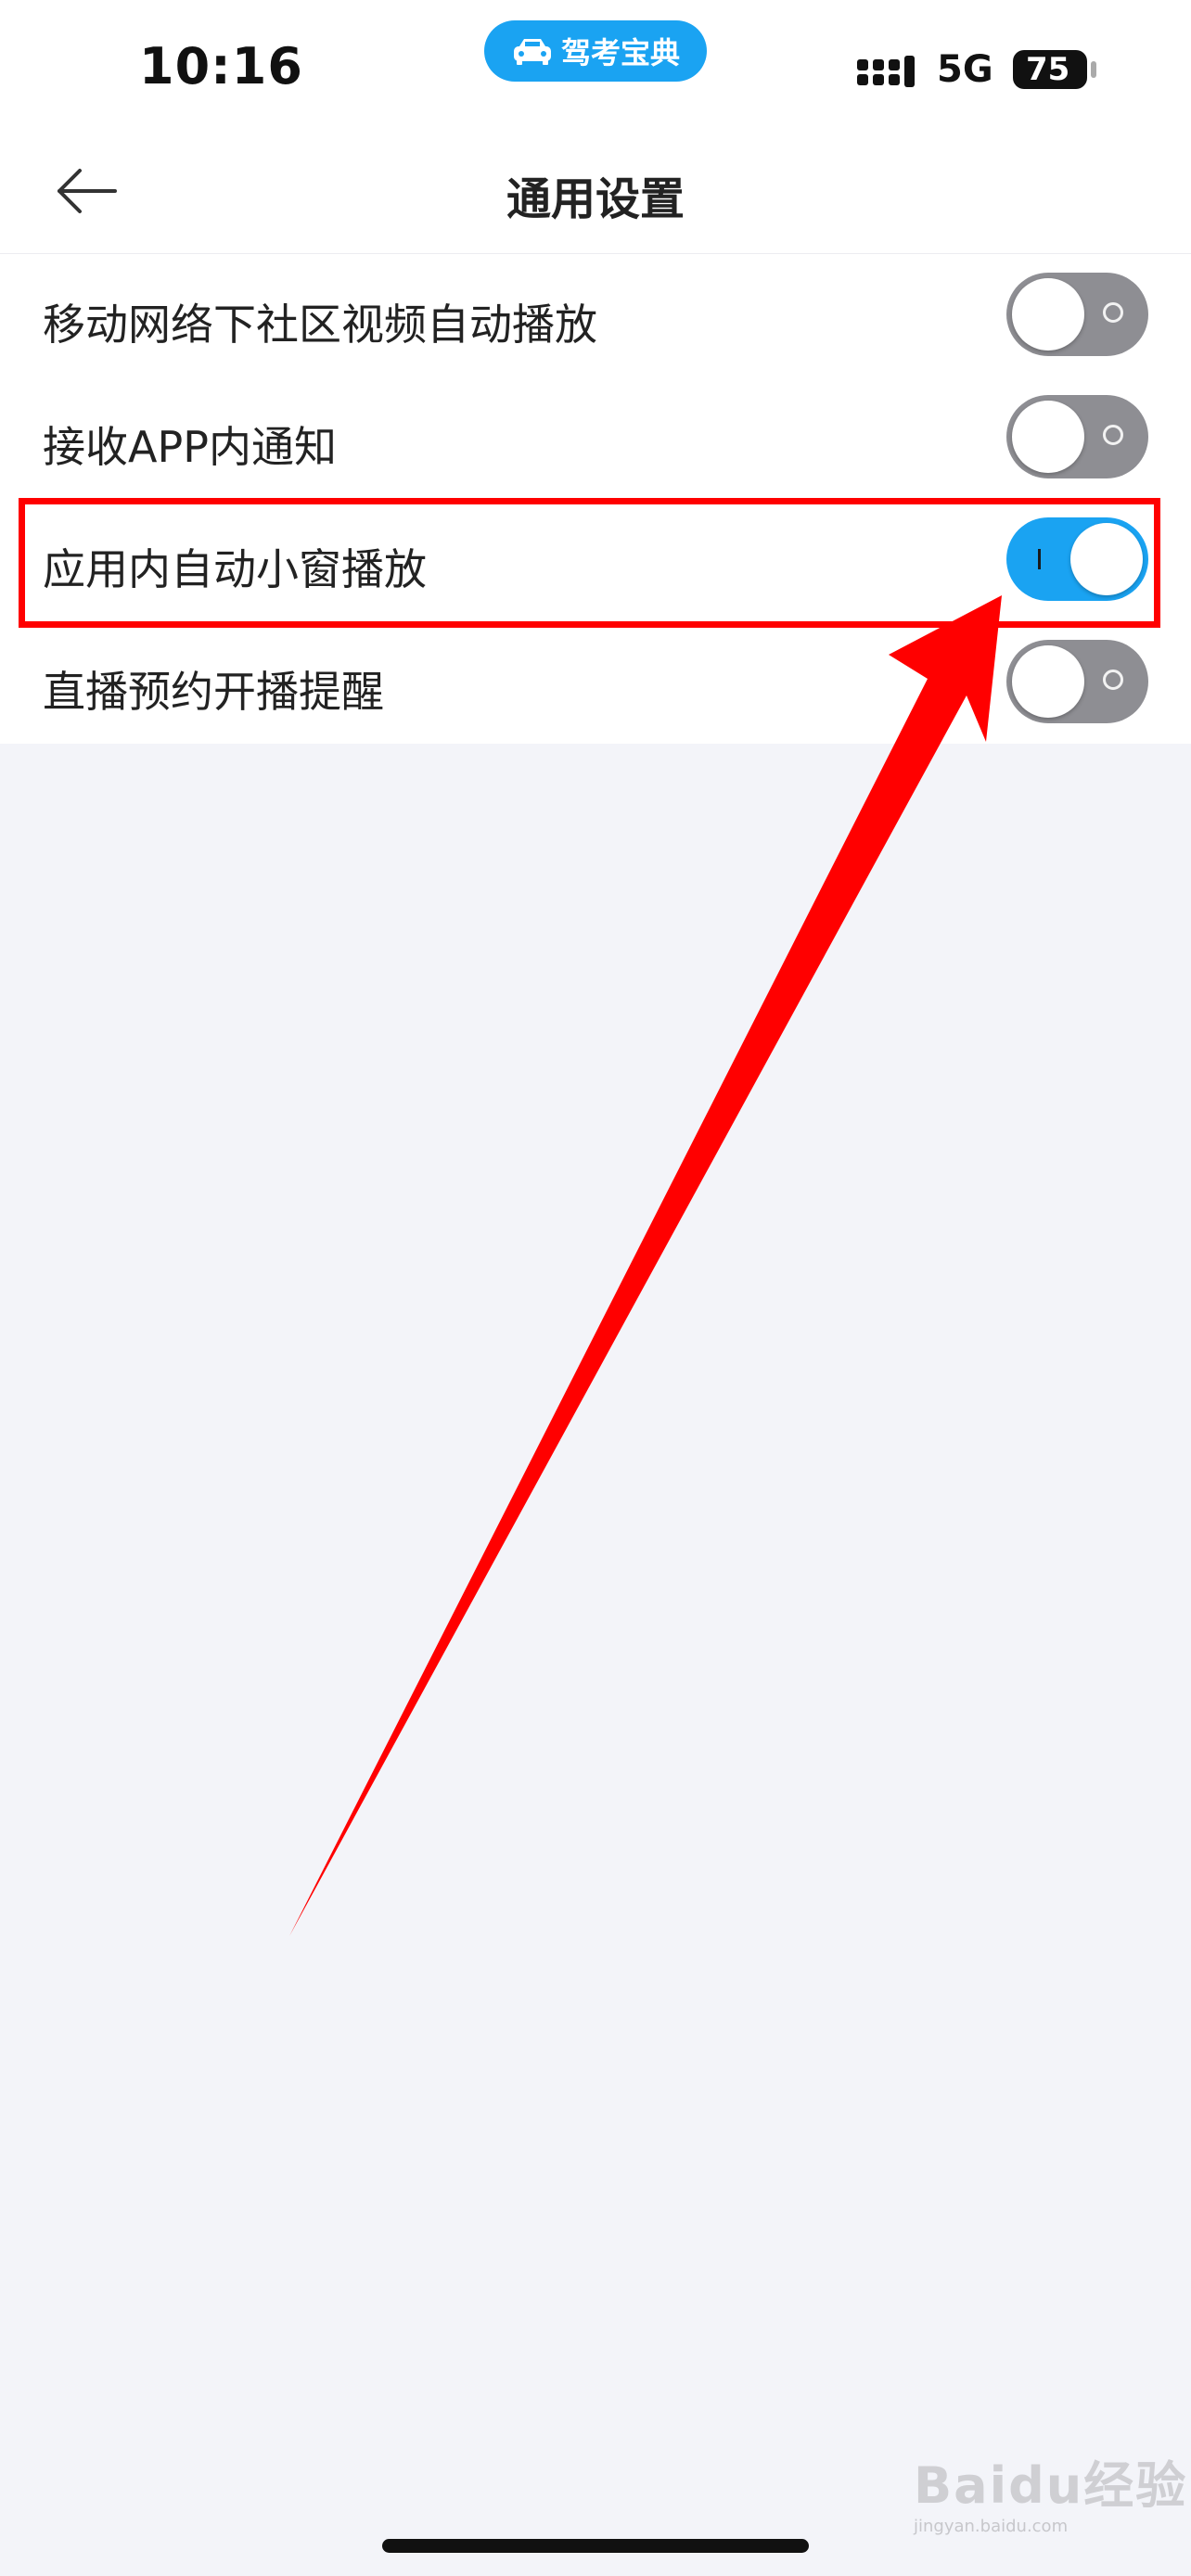  I want to click on battery-indicator: 75, so click(1050, 69).